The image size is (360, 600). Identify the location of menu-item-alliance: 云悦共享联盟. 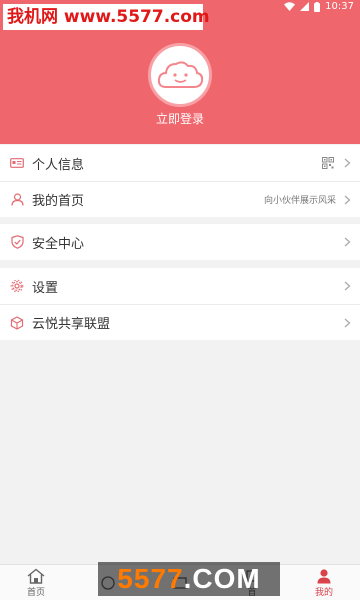
(180, 322).